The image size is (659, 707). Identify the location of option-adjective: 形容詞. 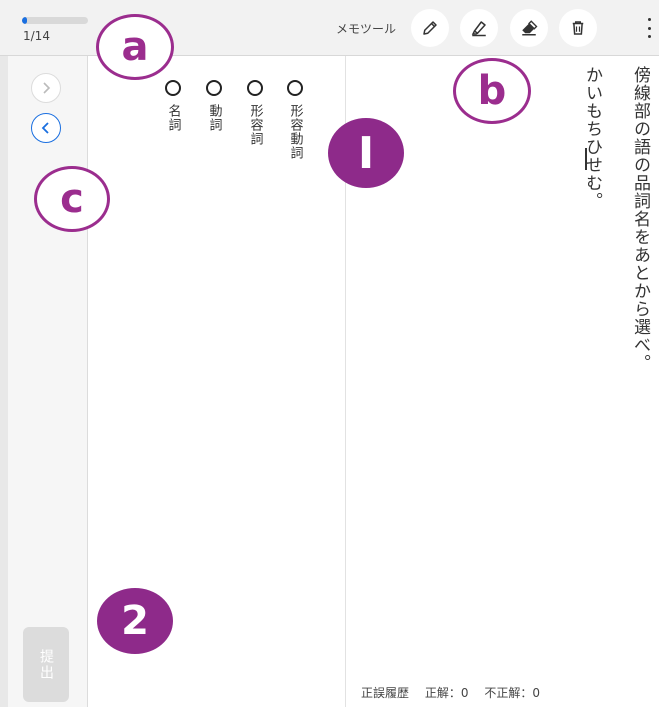
(255, 113).